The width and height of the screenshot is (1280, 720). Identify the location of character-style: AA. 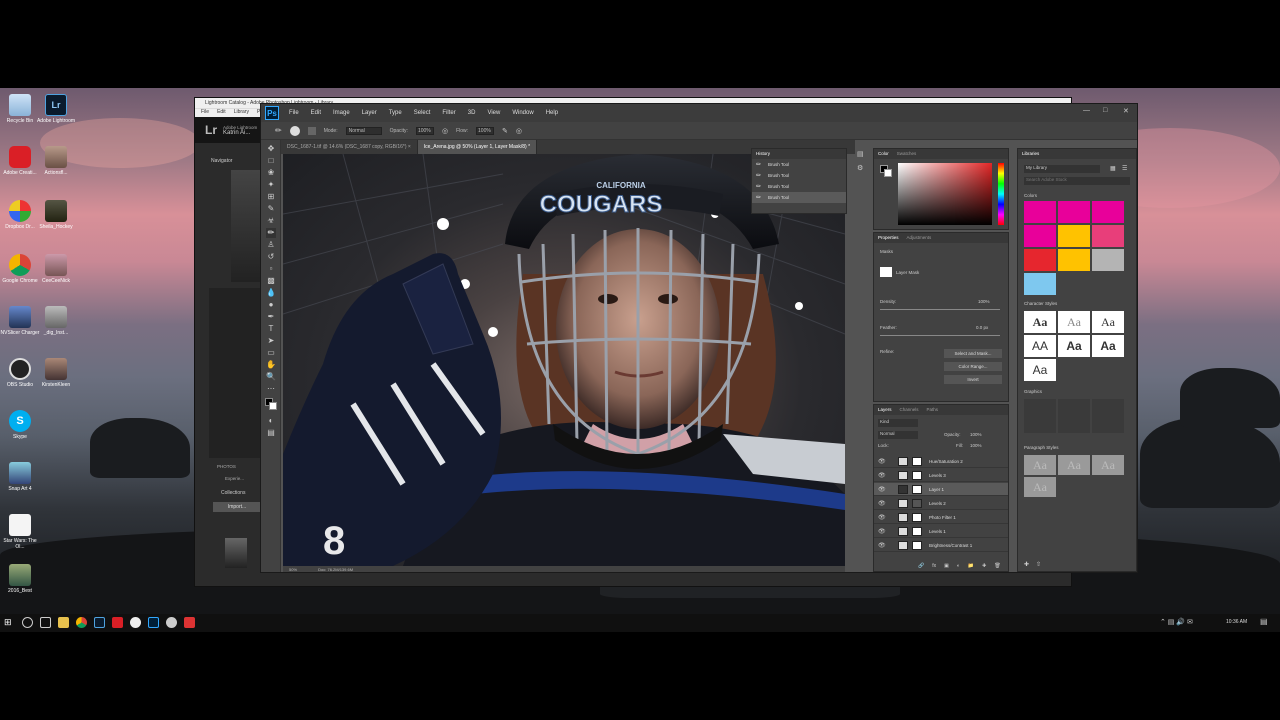
(1040, 346).